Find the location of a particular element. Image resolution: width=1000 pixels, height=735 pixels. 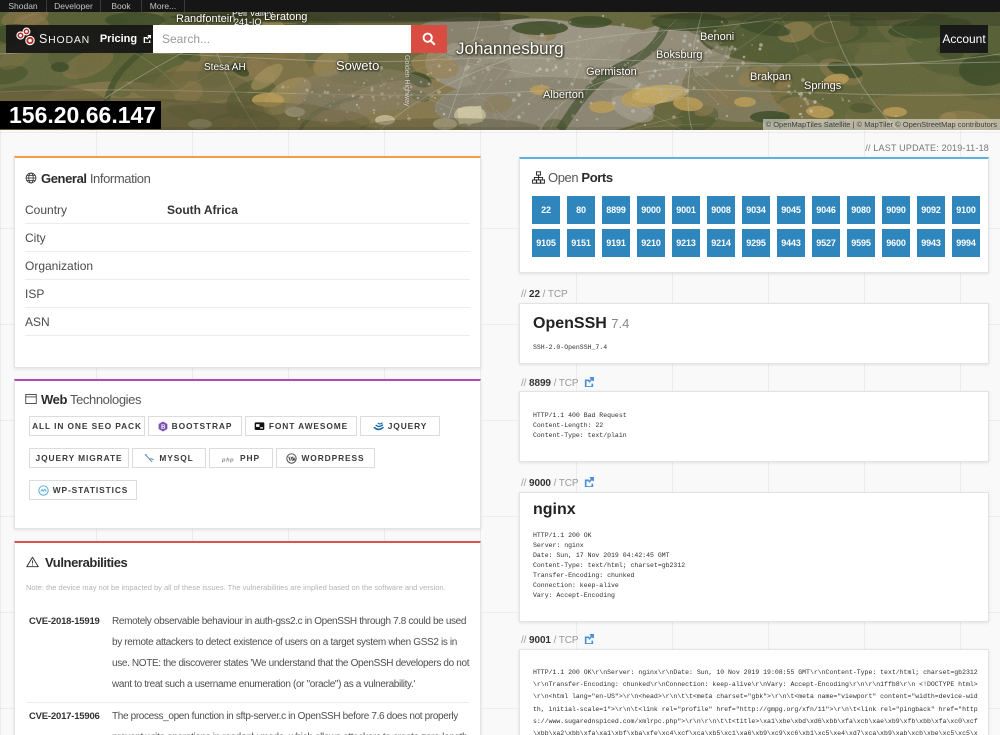

svg-text: SHODAN is located at coordinates (64, 39).